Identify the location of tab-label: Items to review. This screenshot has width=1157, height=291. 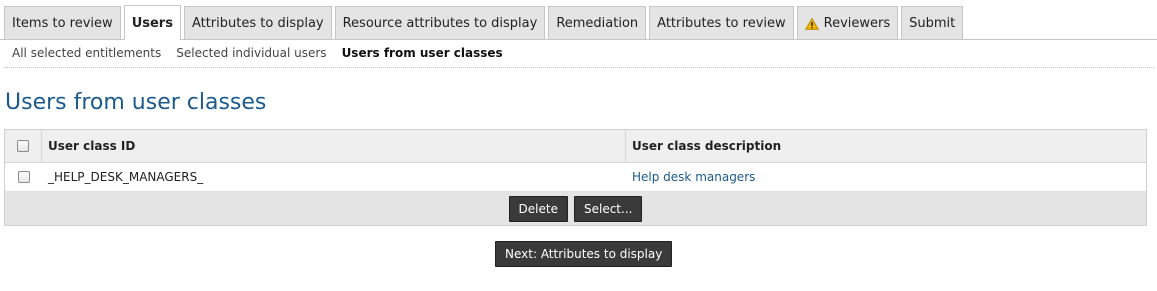
(62, 23).